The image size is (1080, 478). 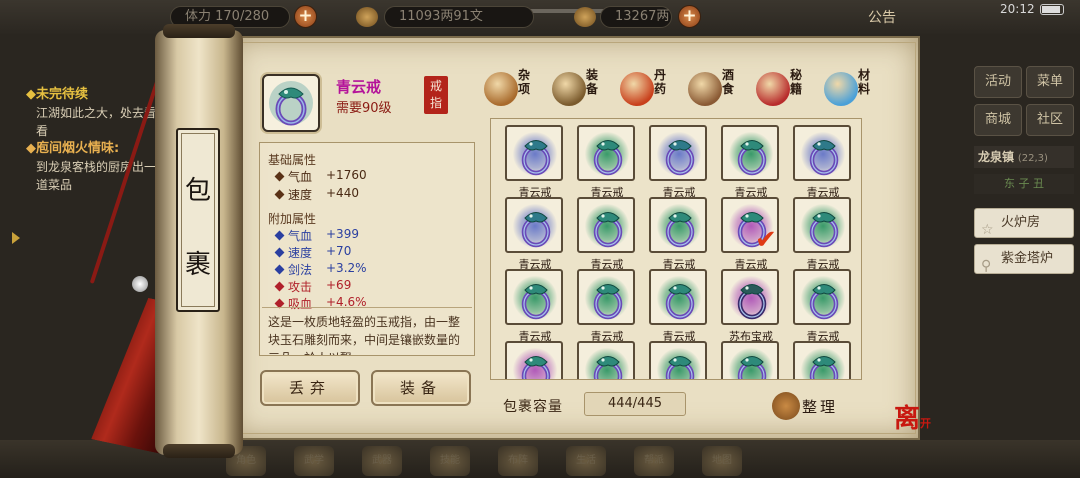 I want to click on category-label: 丹药, so click(x=660, y=82).